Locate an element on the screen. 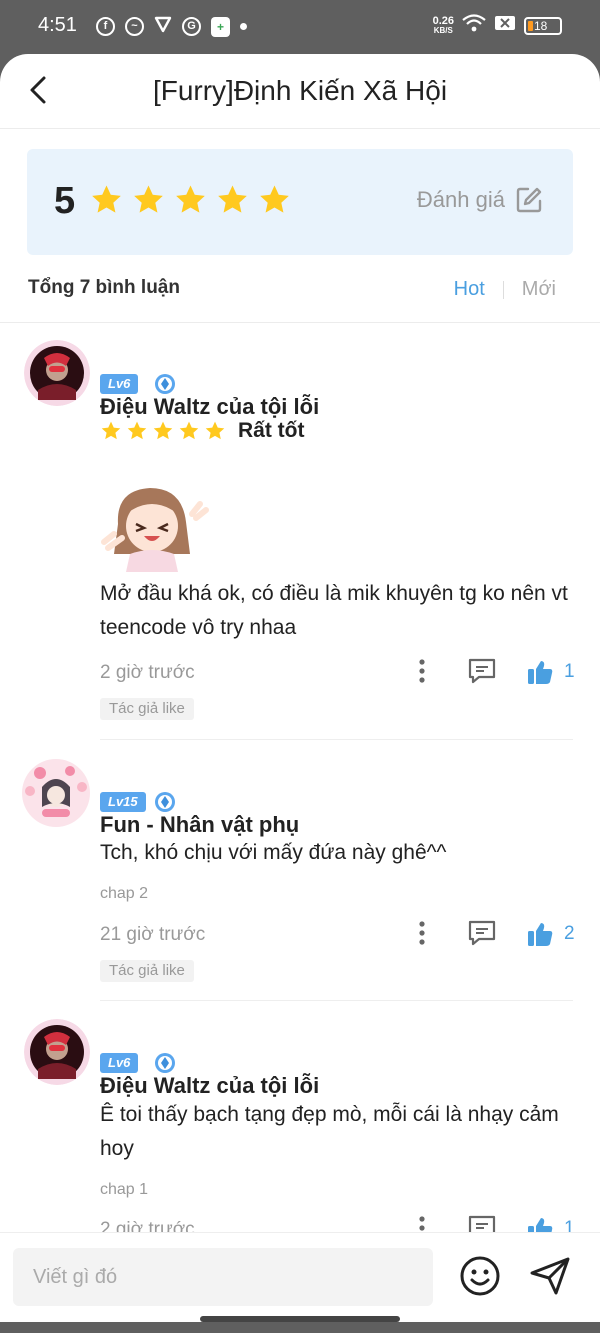 The image size is (600, 1333). sort-divider is located at coordinates (503, 289).